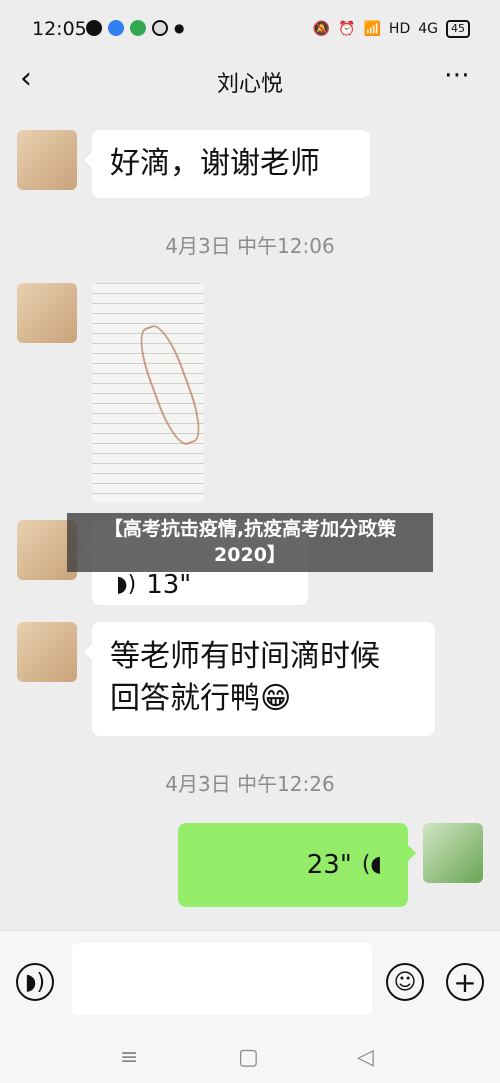 This screenshot has height=1083, width=500. Describe the element at coordinates (250, 784) in the screenshot. I see `timestamp: 4月3日 中午12:26` at that location.